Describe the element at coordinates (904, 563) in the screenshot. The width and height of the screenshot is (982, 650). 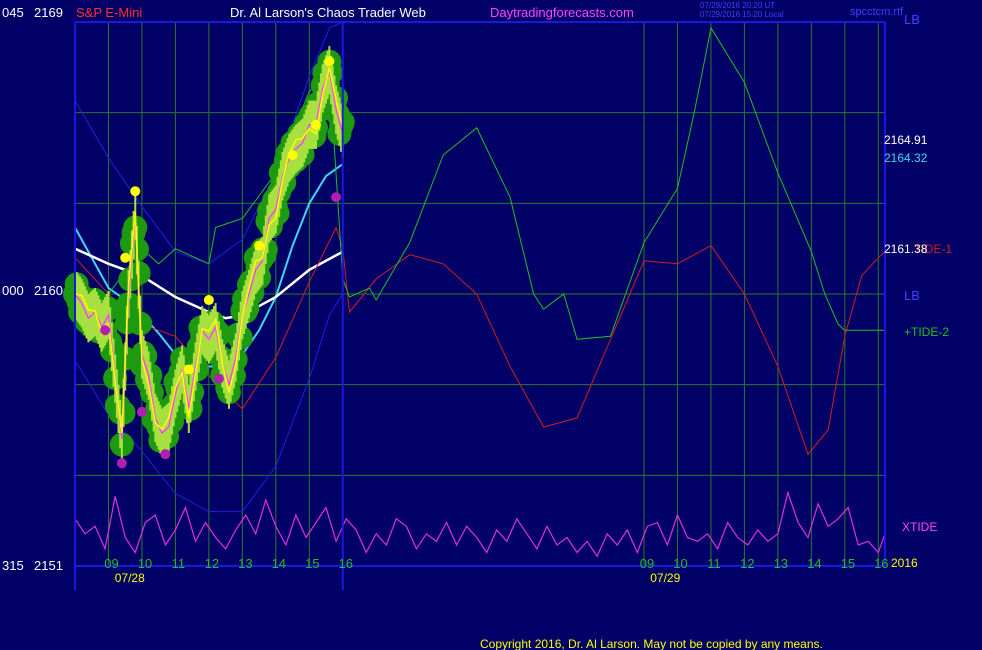
I see `year-label: 2016` at that location.